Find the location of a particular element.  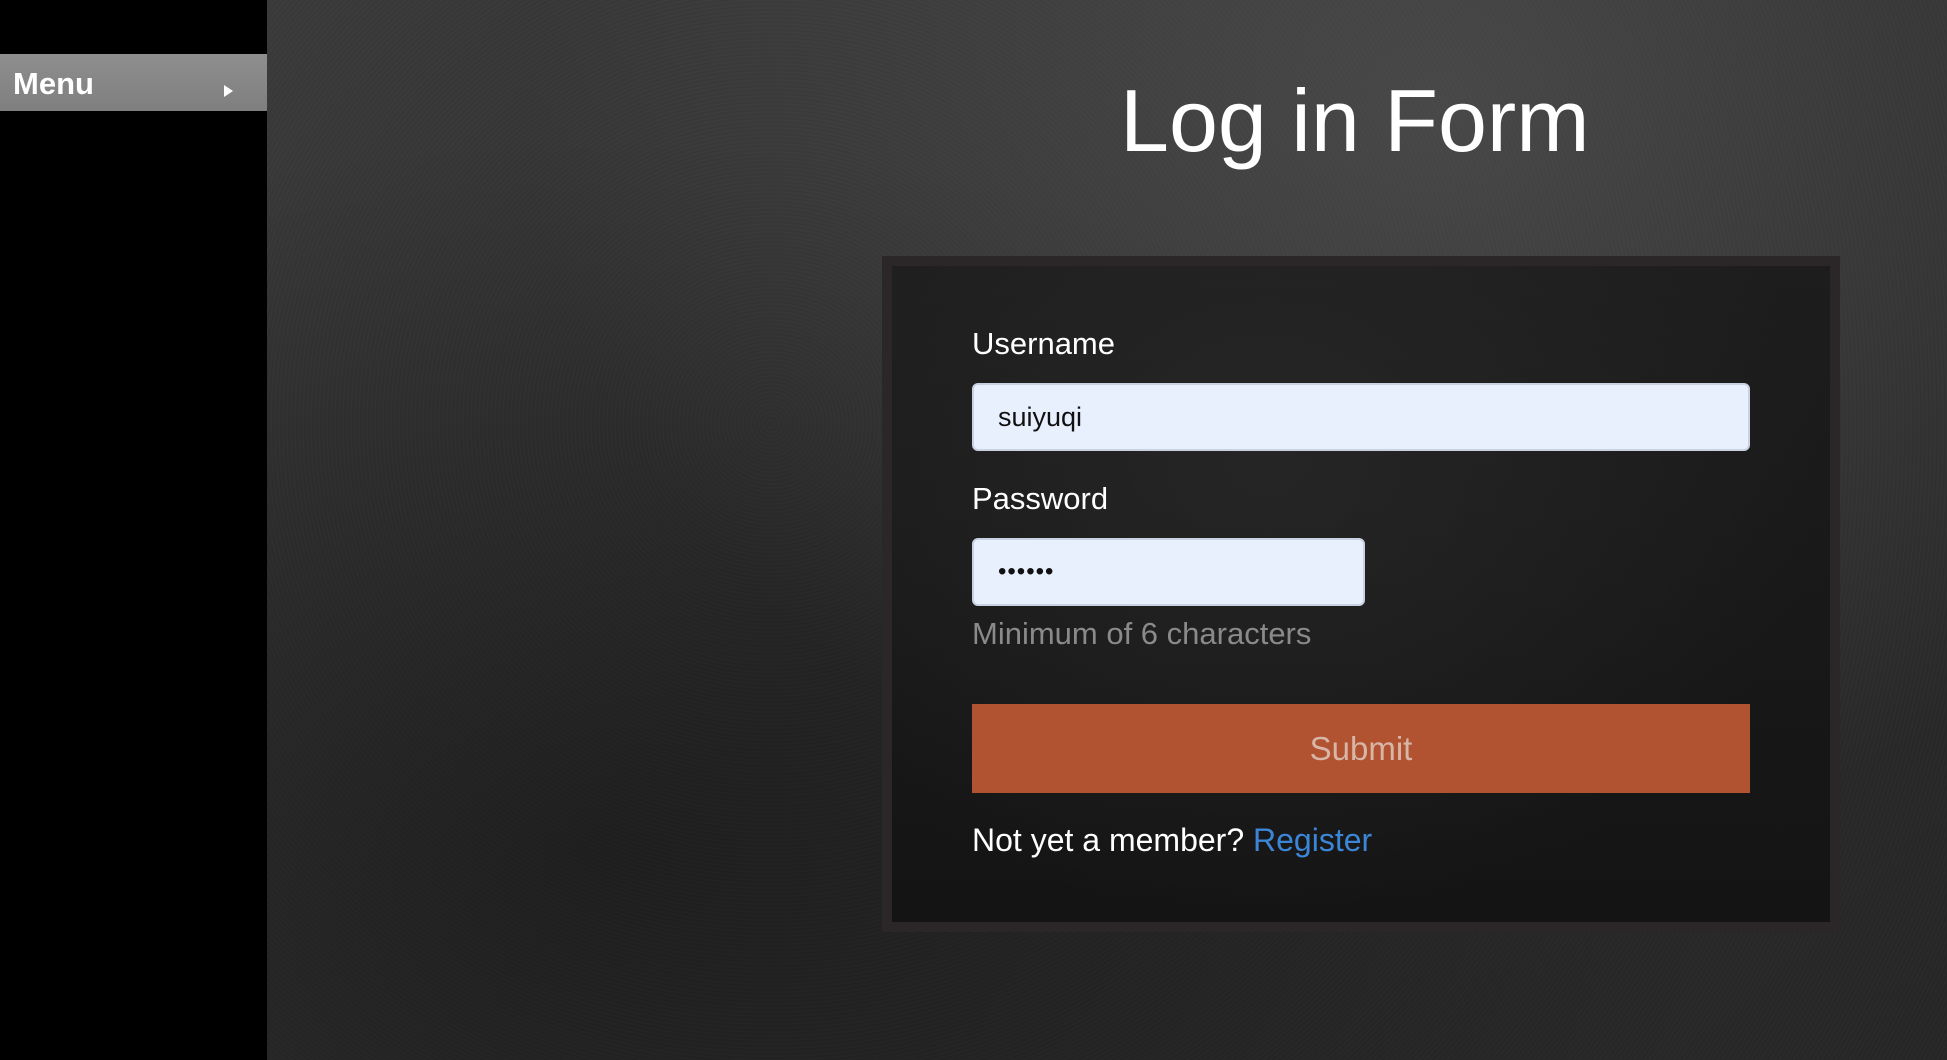

password-value: •••••• is located at coordinates (1026, 571).